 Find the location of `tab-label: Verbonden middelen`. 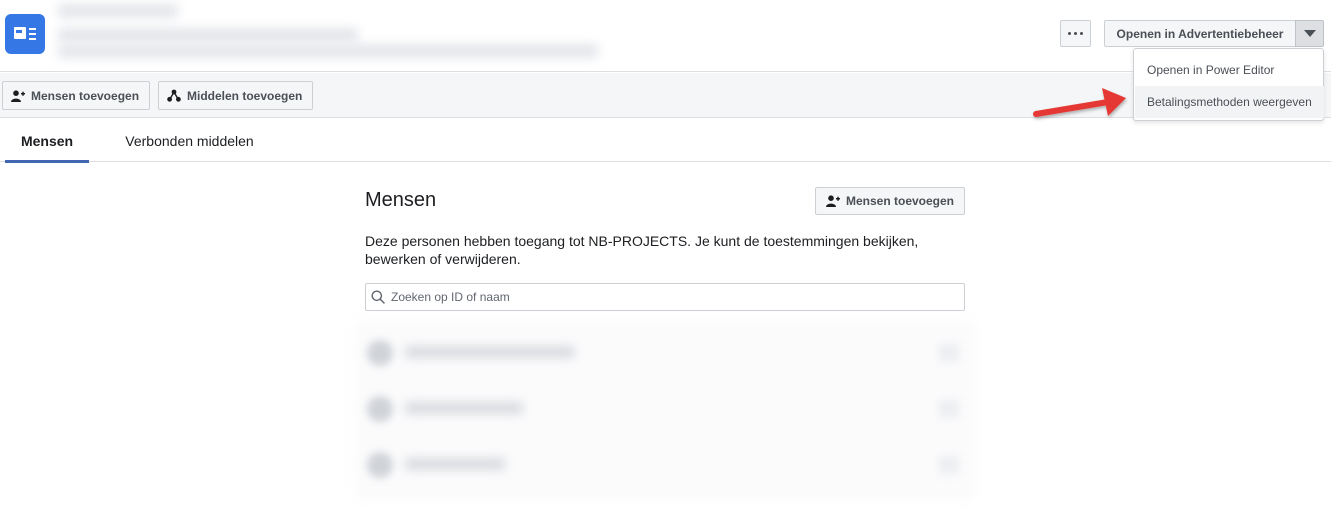

tab-label: Verbonden middelen is located at coordinates (189, 140).